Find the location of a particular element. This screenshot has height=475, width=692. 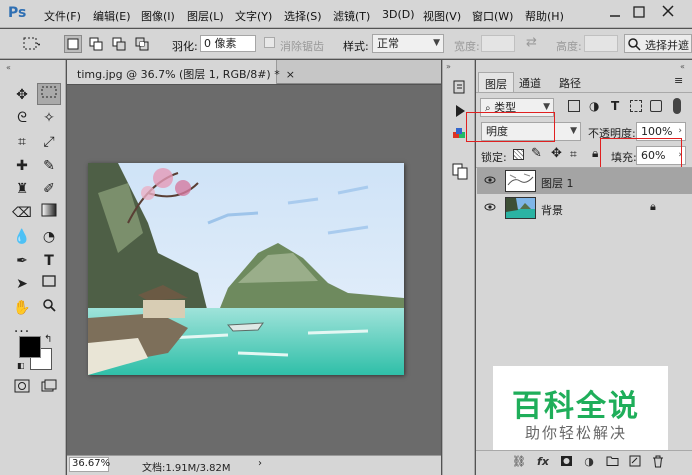

layer-name: 背景 is located at coordinates (552, 210).